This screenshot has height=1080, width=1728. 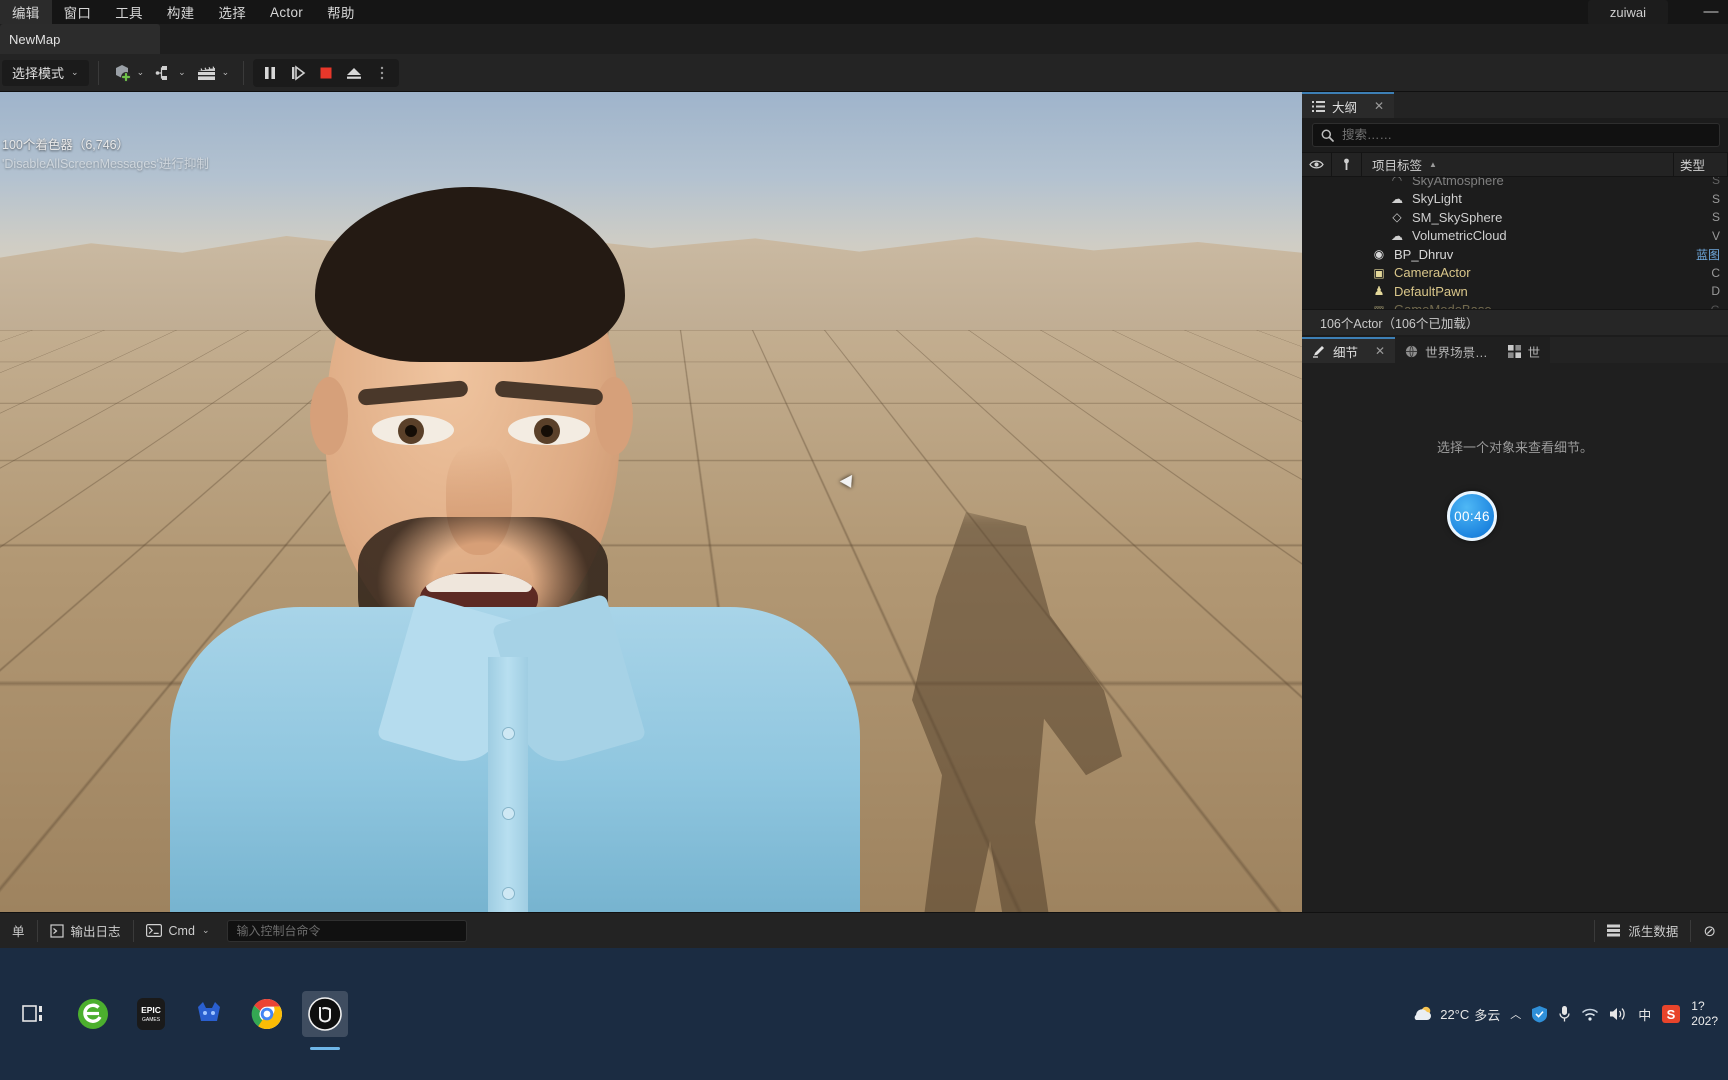 I want to click on cloud-sun-icon, so click(x=1423, y=1014).